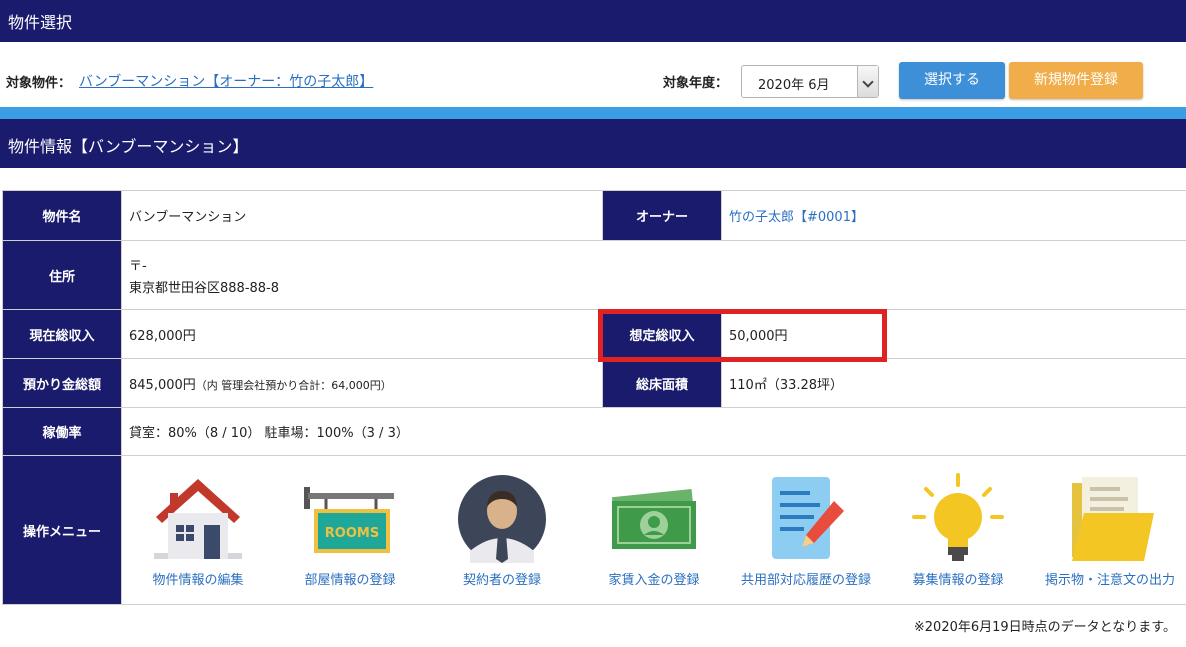 This screenshot has height=647, width=1186. What do you see at coordinates (62, 275) in the screenshot?
I see `address-label: 住所` at bounding box center [62, 275].